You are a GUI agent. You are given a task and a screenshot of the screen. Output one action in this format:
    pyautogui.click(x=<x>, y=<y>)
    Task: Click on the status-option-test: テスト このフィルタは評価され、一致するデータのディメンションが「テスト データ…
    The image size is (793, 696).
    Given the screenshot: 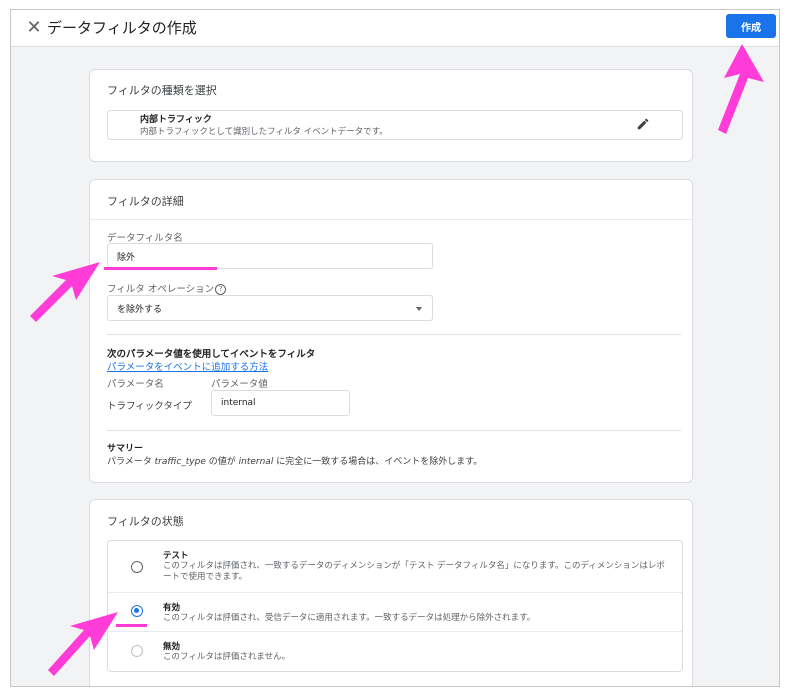 What is the action you would take?
    pyautogui.click(x=395, y=566)
    